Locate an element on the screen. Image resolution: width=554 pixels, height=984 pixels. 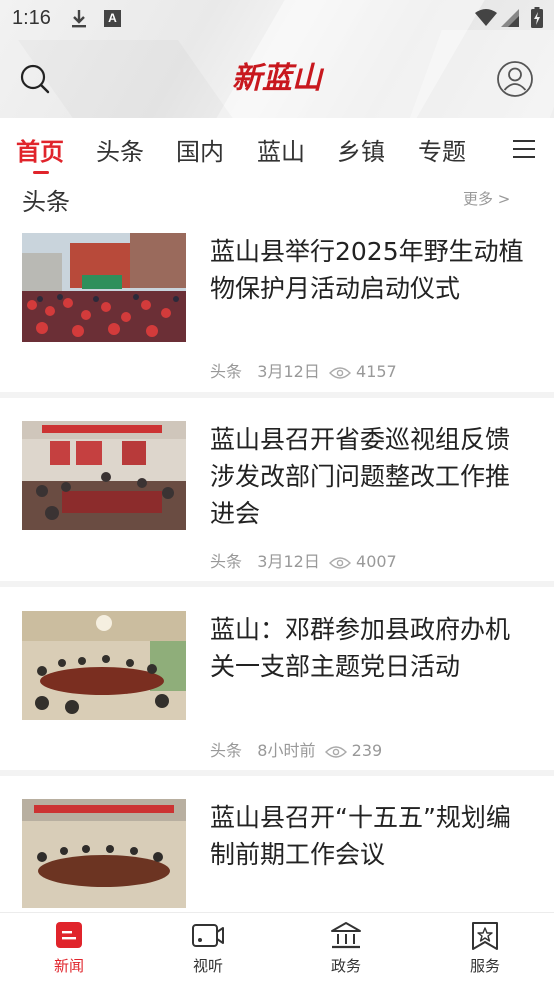
news-meta: 头条 8小时前 239 is located at coordinates (296, 749).